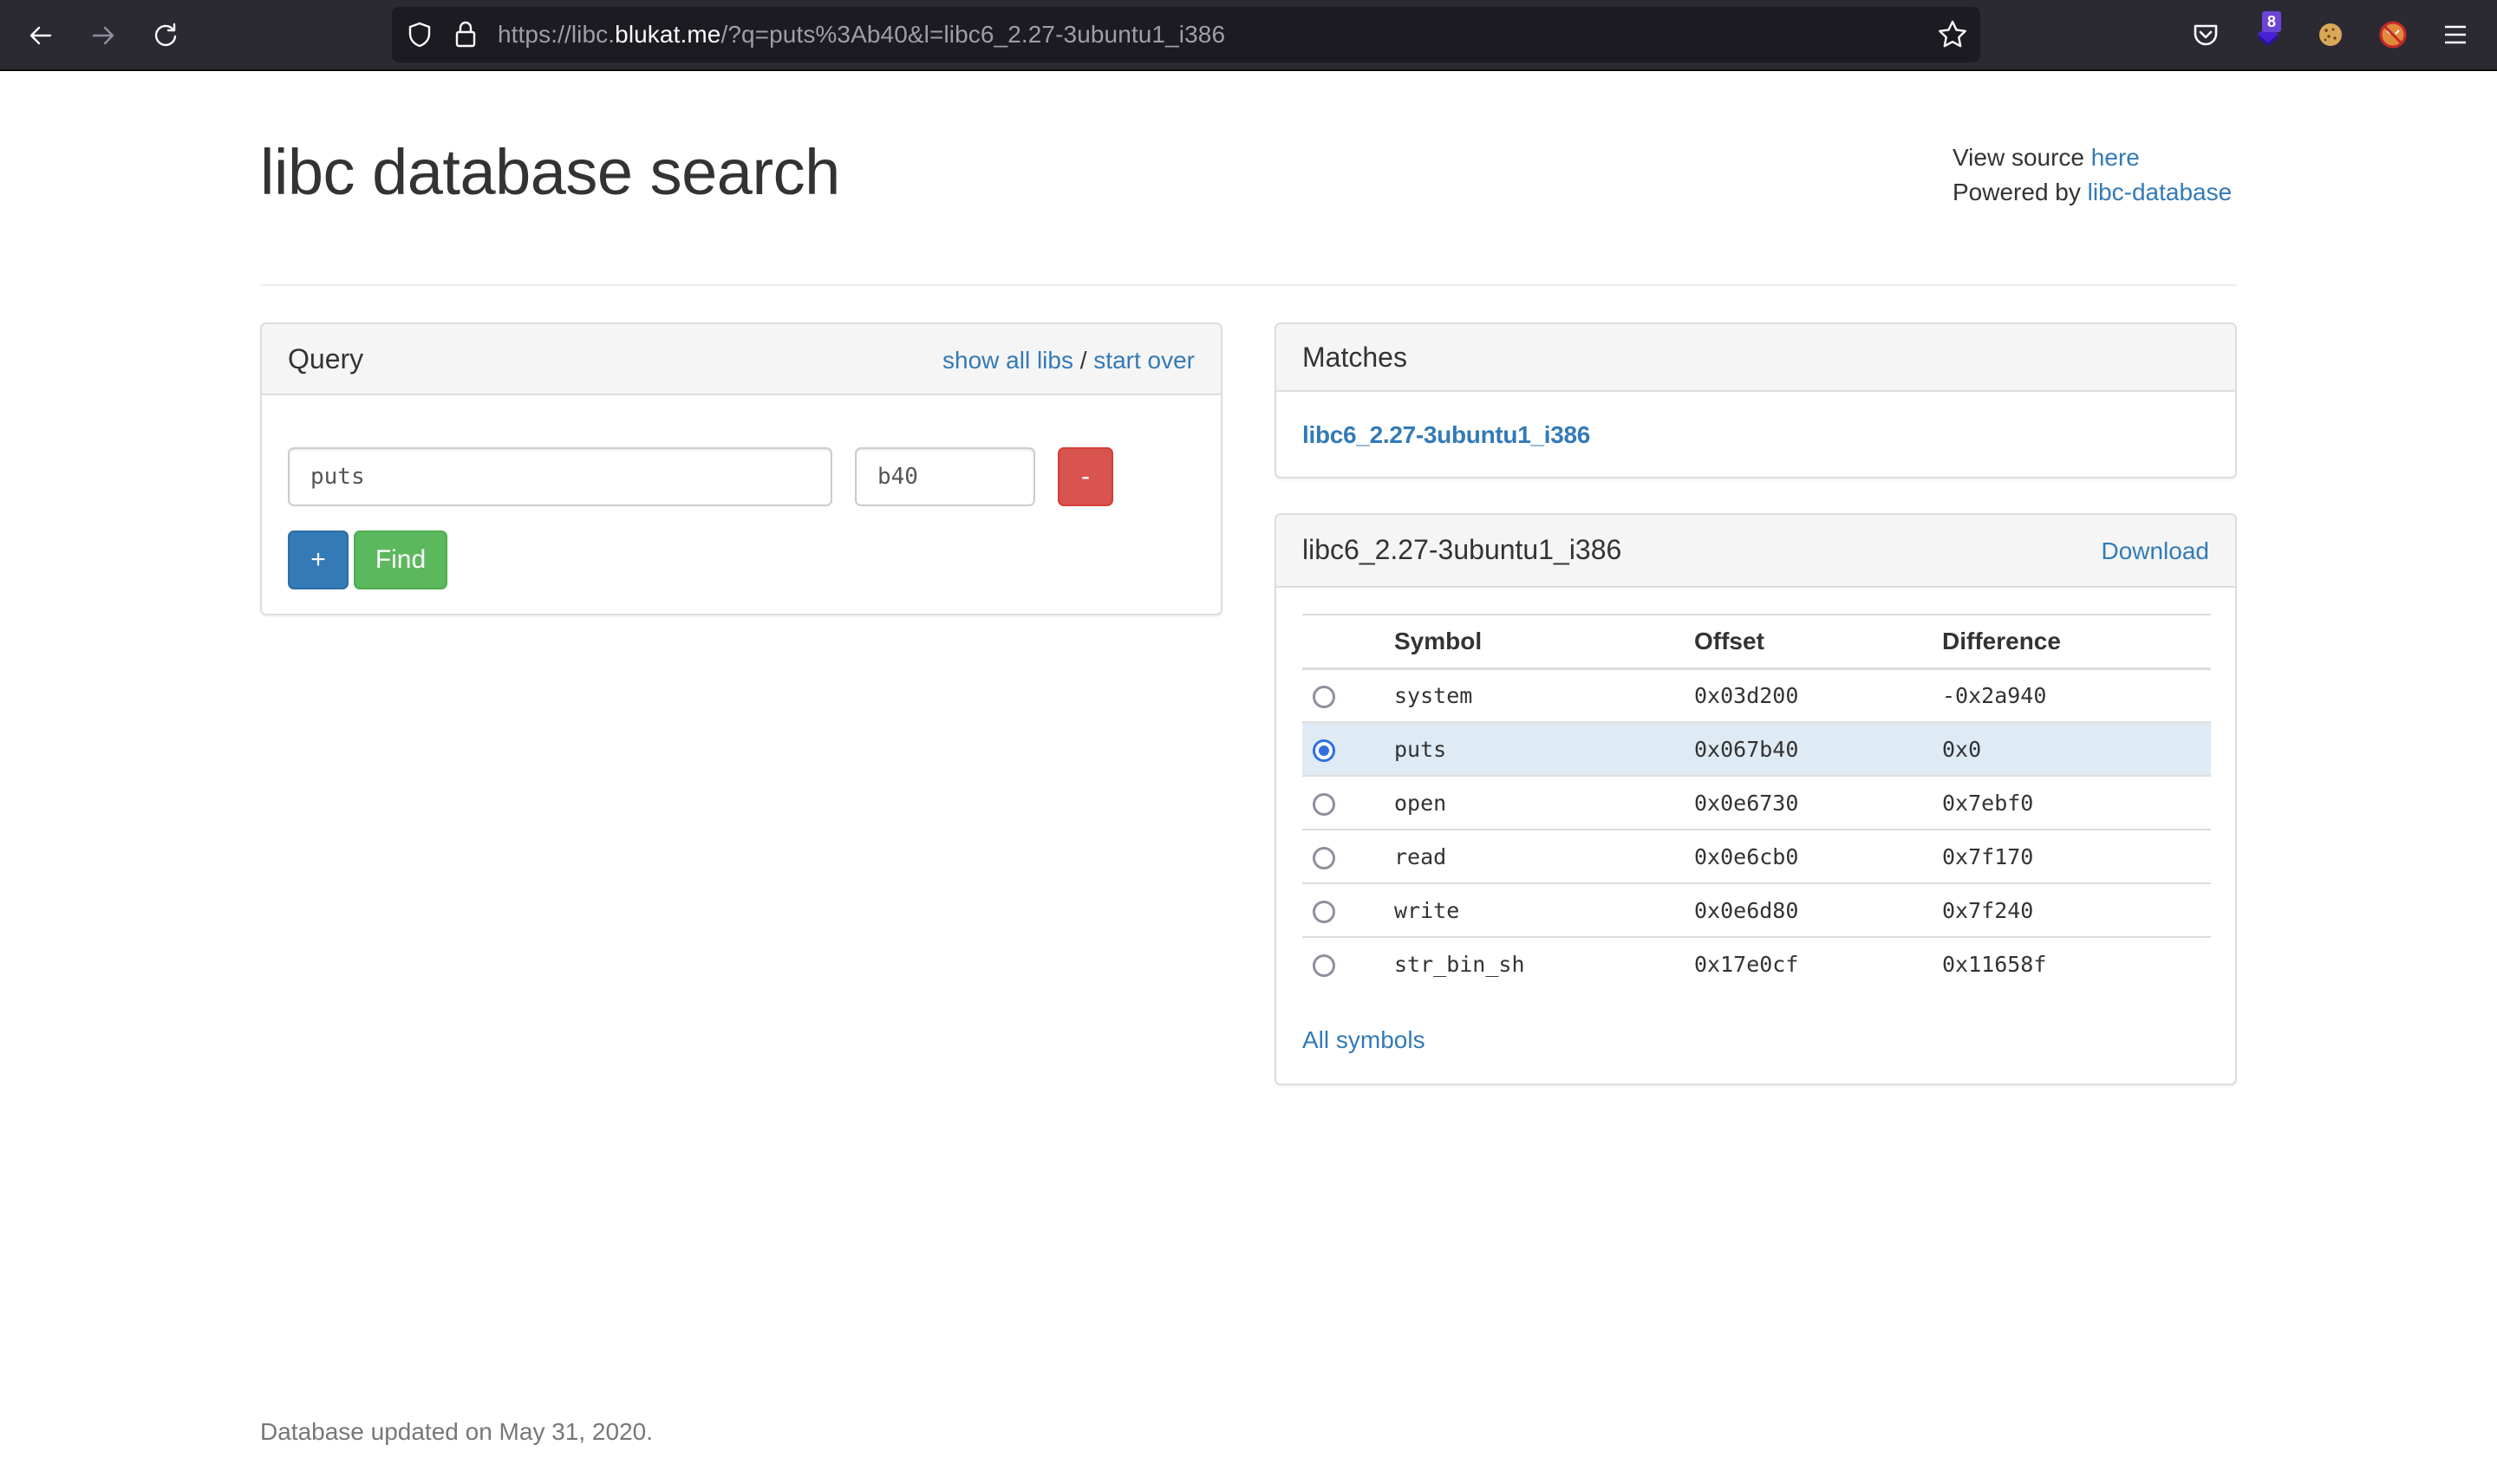  What do you see at coordinates (2076, 803) in the screenshot?
I see `difference-cell: 0x7ebf0` at bounding box center [2076, 803].